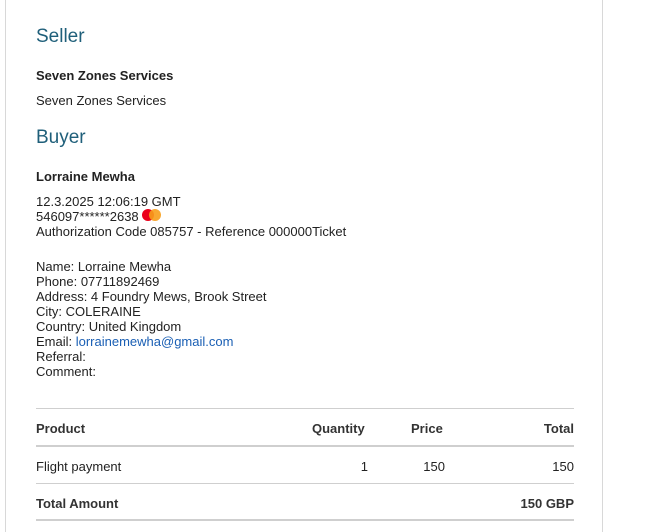 The image size is (657, 532). Describe the element at coordinates (547, 503) in the screenshot. I see `total-amount-value: 150 GBP` at that location.